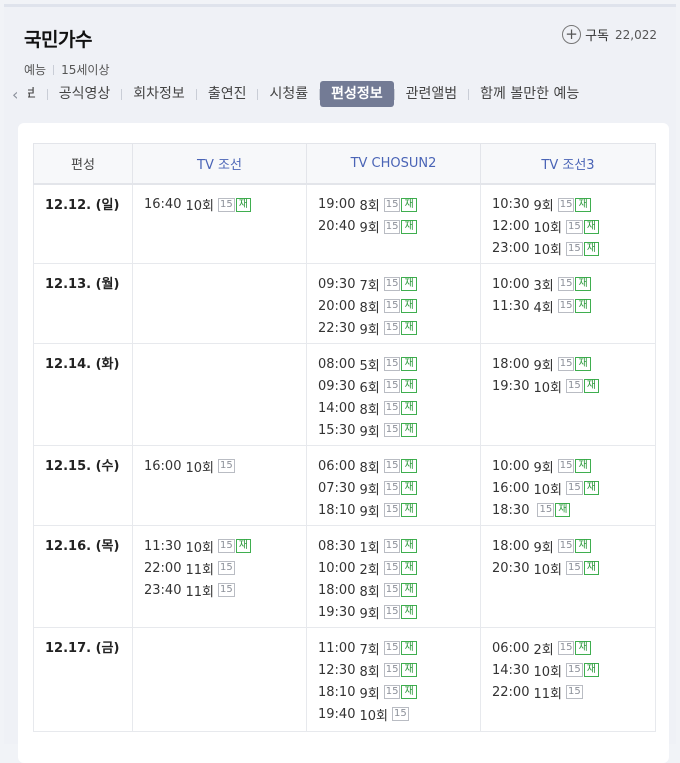 Image resolution: width=680 pixels, height=763 pixels. What do you see at coordinates (85, 94) in the screenshot?
I see `tab-1: 공식영상` at bounding box center [85, 94].